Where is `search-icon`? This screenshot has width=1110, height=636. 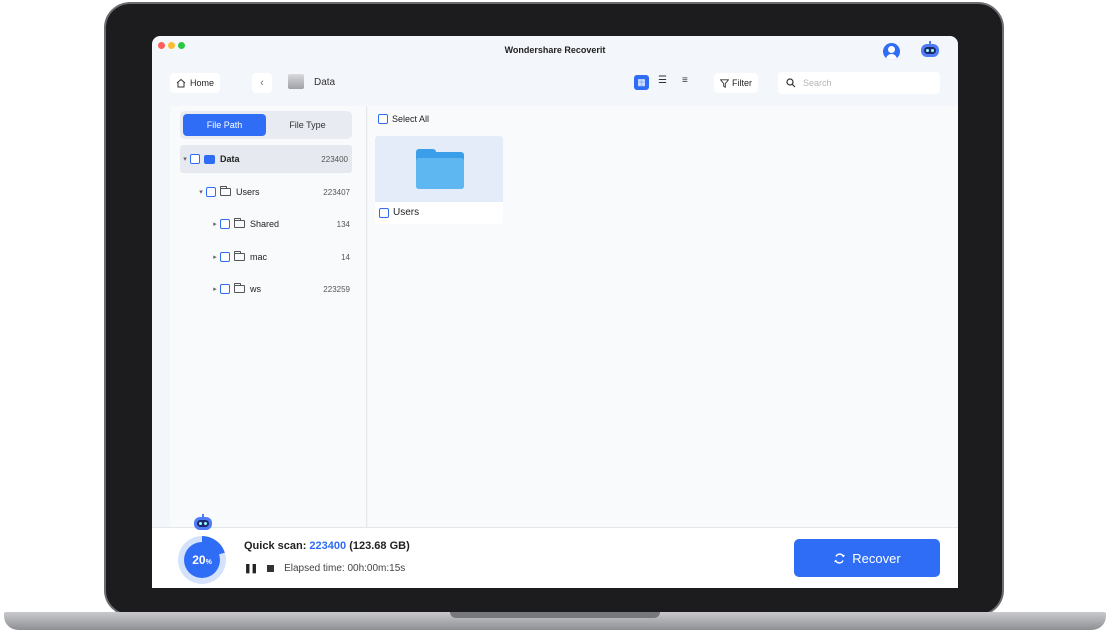
search-icon is located at coordinates (791, 83).